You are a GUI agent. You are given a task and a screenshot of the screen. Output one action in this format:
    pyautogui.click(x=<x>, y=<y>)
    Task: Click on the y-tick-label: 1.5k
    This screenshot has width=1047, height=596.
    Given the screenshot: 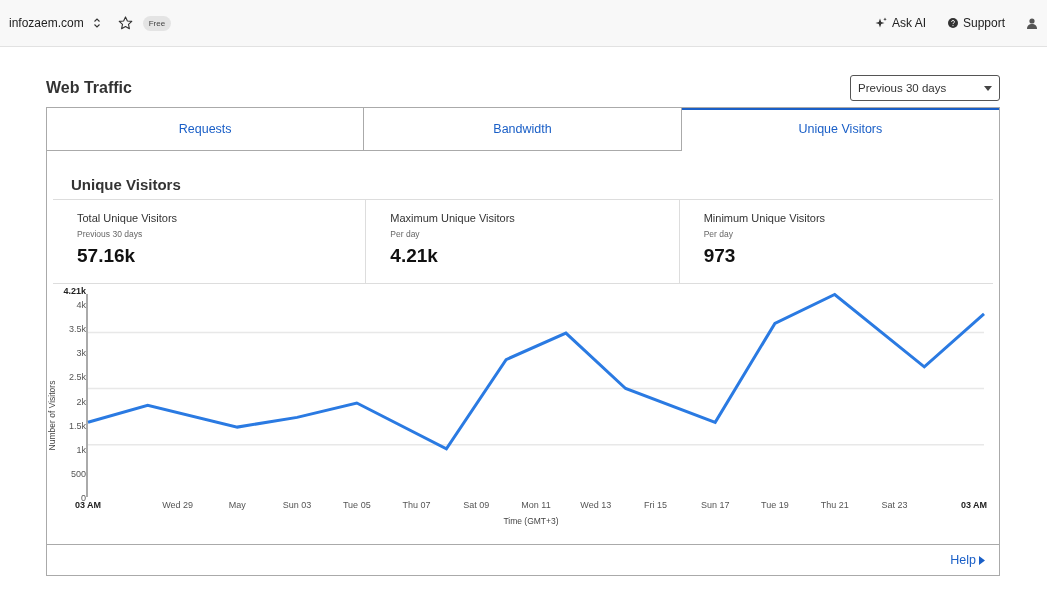 What is the action you would take?
    pyautogui.click(x=77, y=425)
    